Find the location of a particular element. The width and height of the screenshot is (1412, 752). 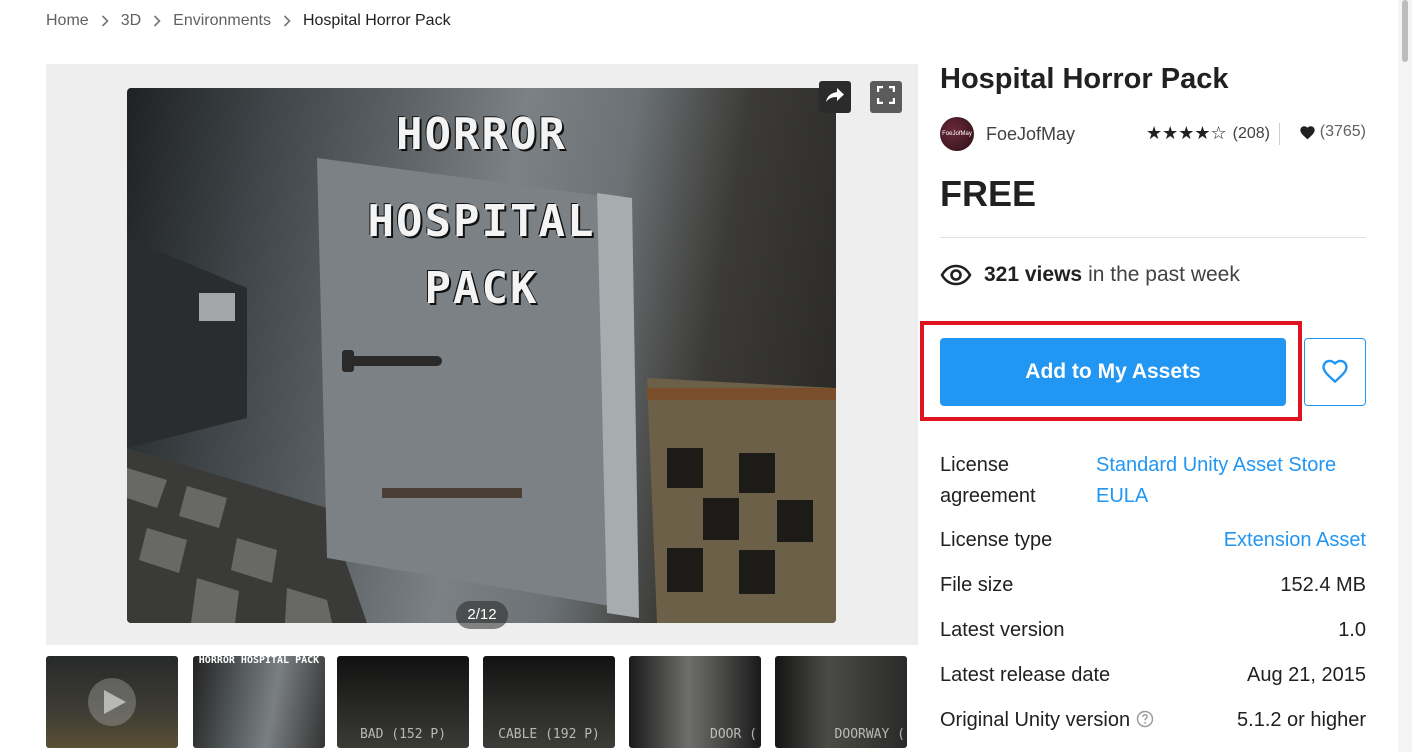

price: FREE is located at coordinates (988, 193).